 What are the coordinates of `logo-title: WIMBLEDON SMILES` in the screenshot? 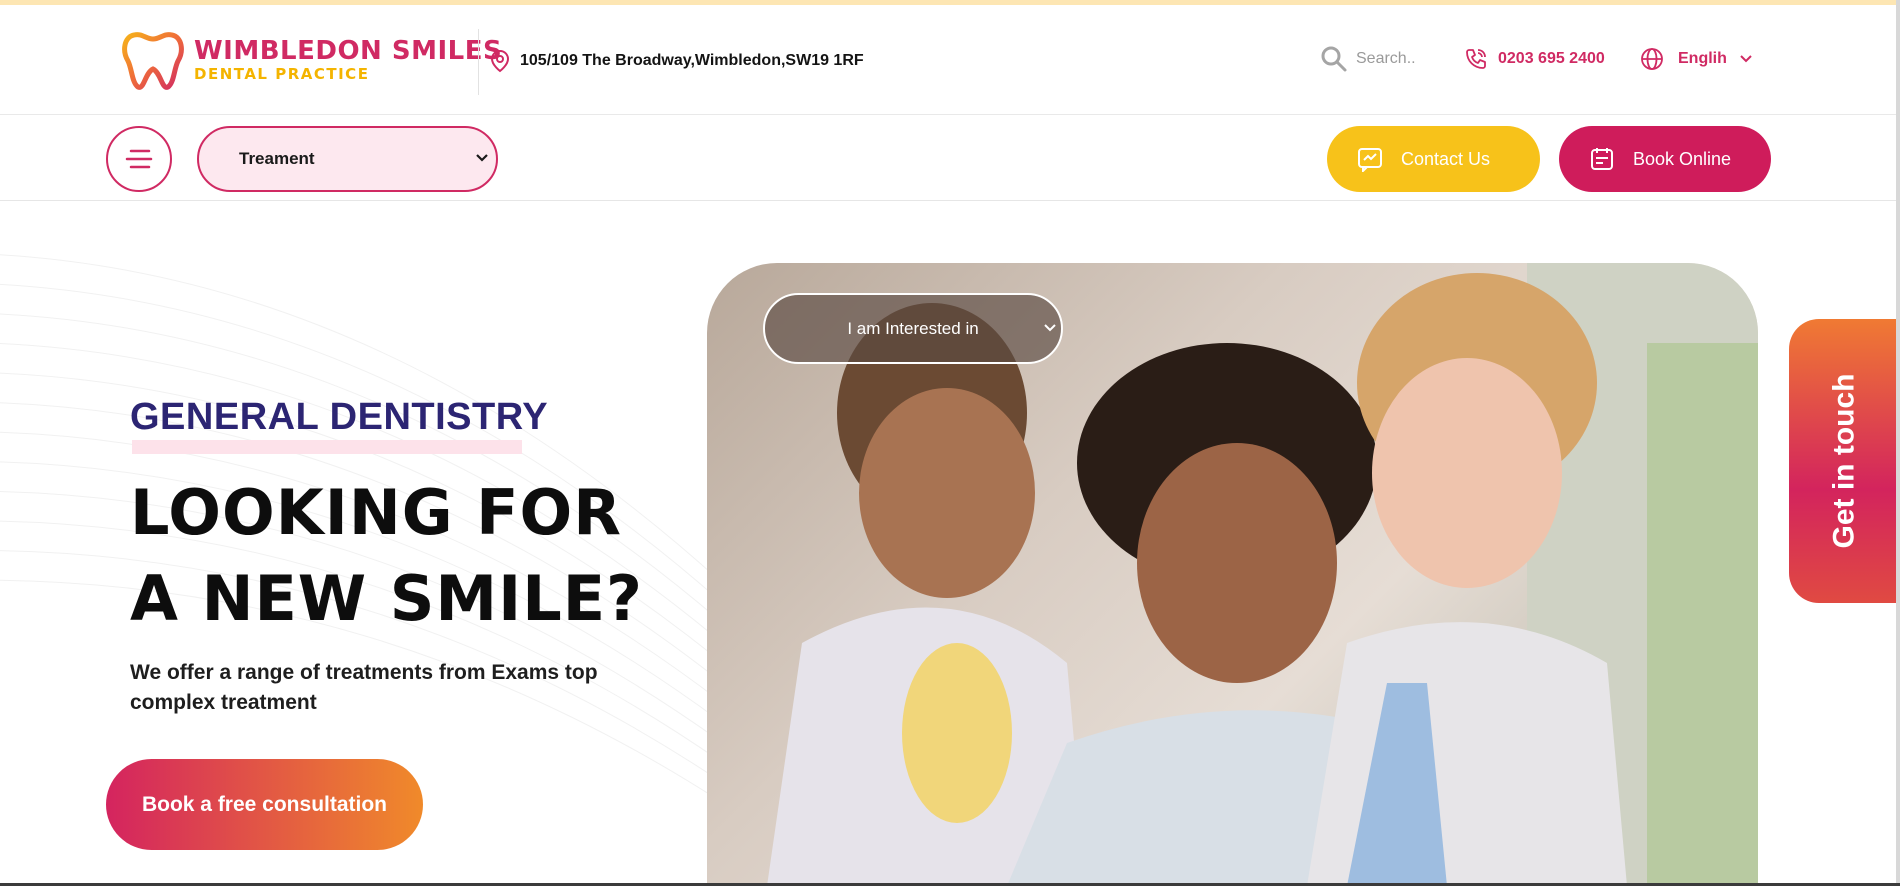 It's located at (348, 51).